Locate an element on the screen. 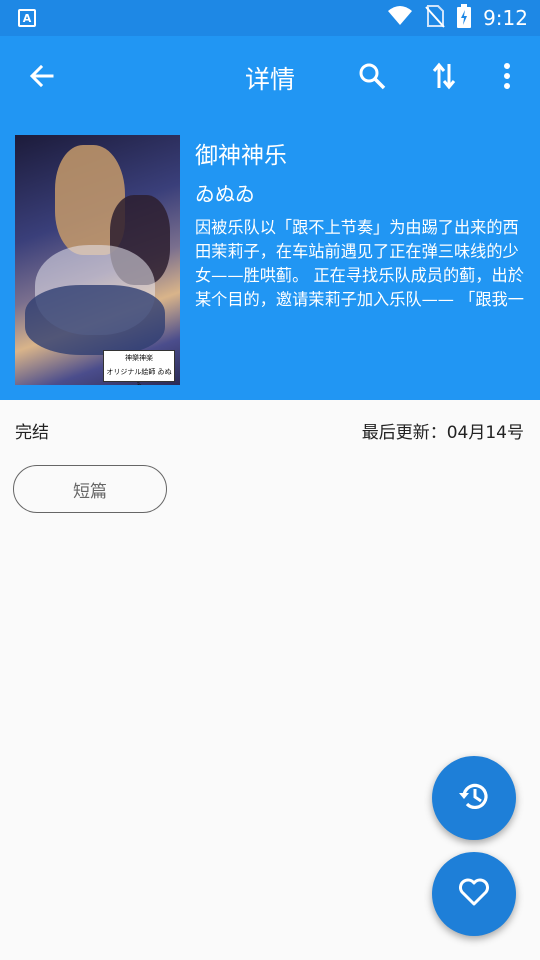  search-icon is located at coordinates (372, 78).